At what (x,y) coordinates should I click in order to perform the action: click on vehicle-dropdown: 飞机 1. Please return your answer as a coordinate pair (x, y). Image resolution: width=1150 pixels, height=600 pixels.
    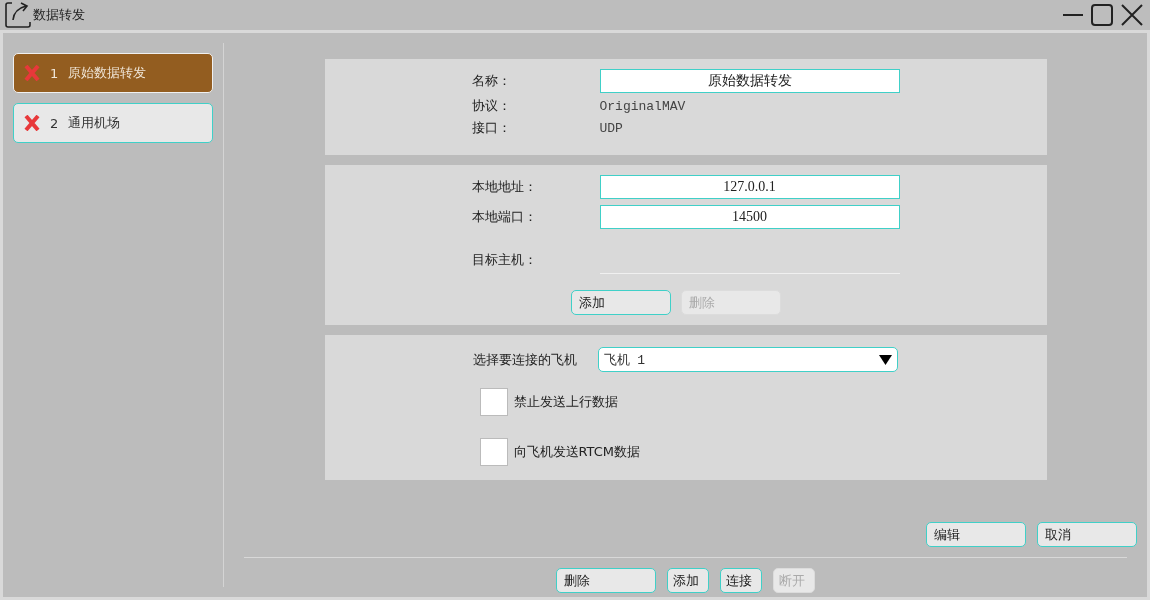
    Looking at the image, I should click on (747, 359).